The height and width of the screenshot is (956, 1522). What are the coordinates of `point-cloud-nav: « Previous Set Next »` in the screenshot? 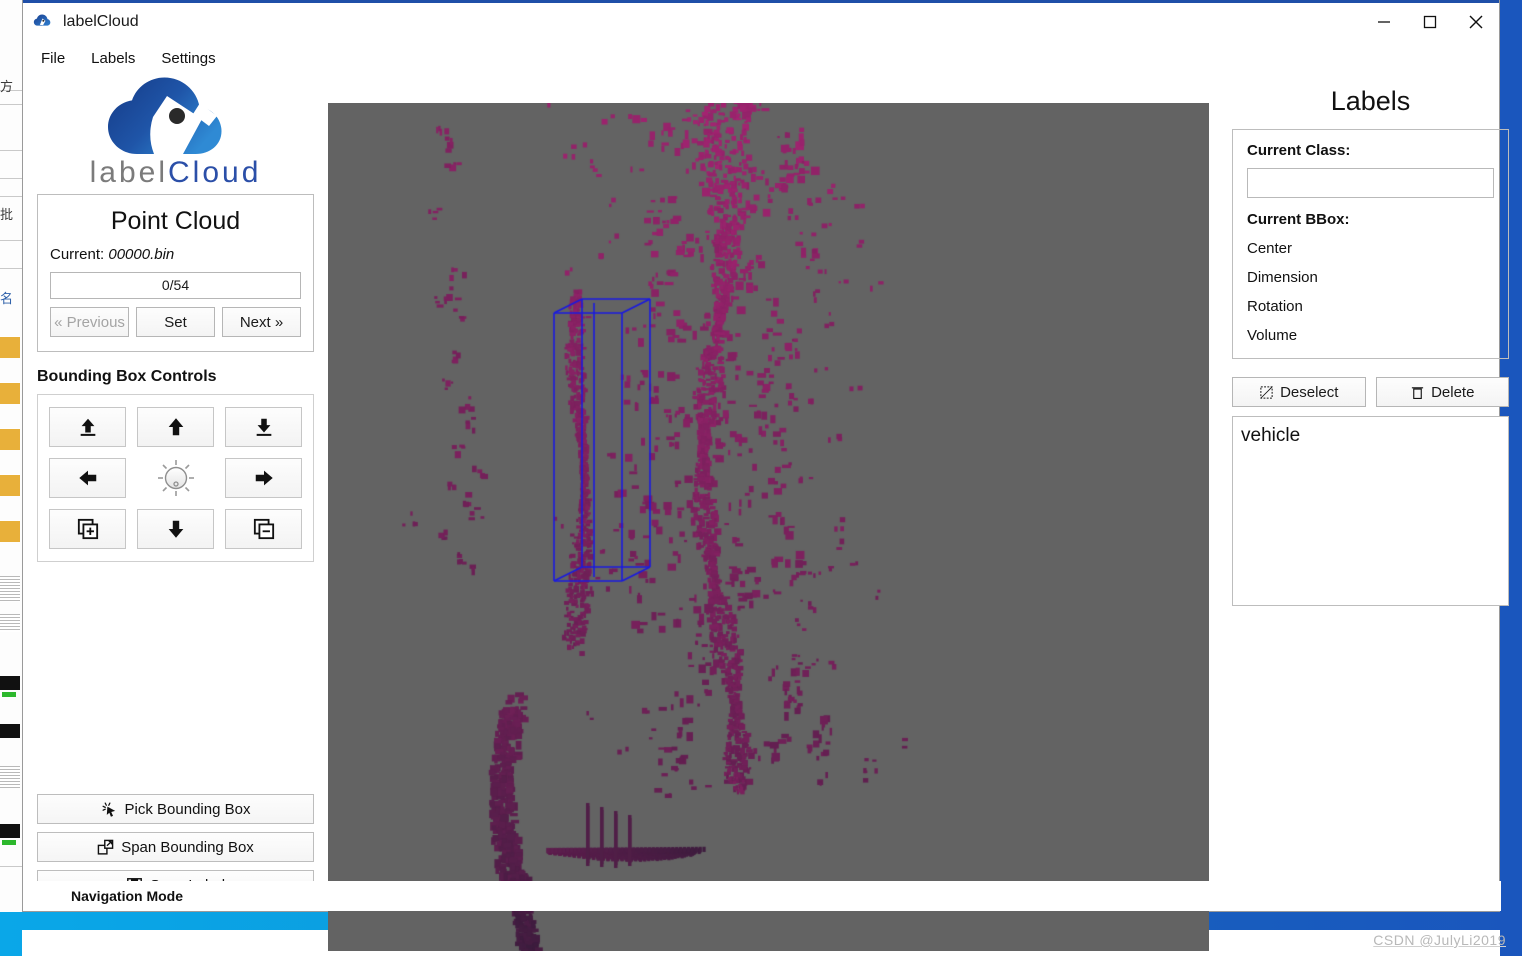 It's located at (175, 322).